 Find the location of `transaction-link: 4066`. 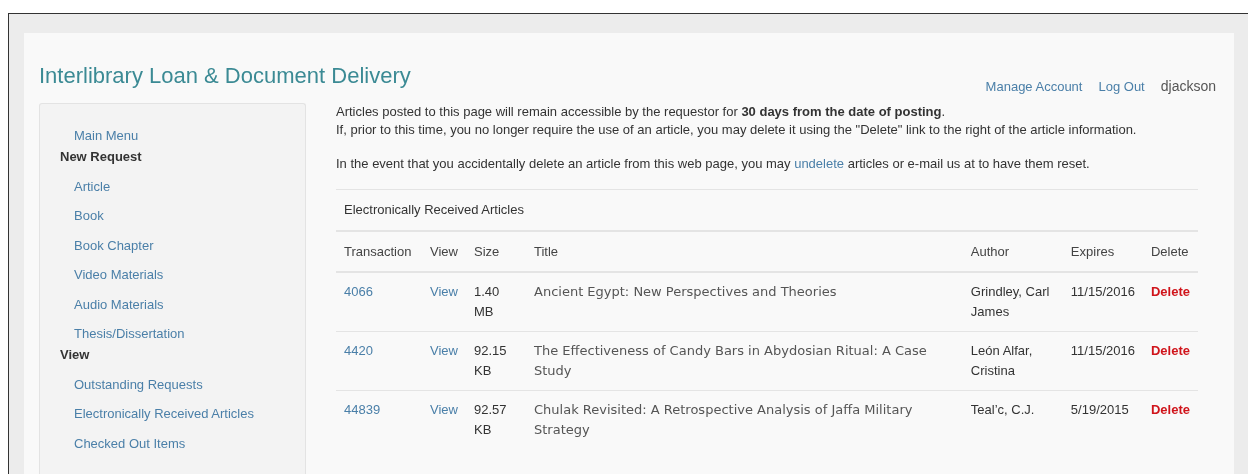

transaction-link: 4066 is located at coordinates (358, 292).